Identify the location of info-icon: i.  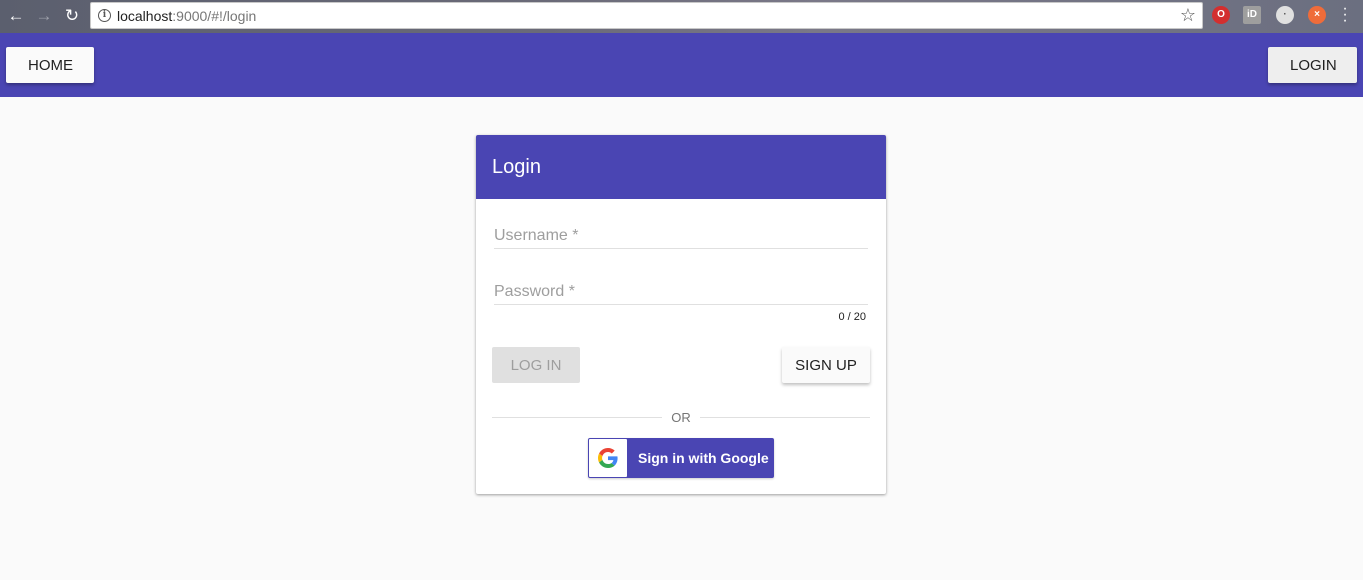
(104, 15).